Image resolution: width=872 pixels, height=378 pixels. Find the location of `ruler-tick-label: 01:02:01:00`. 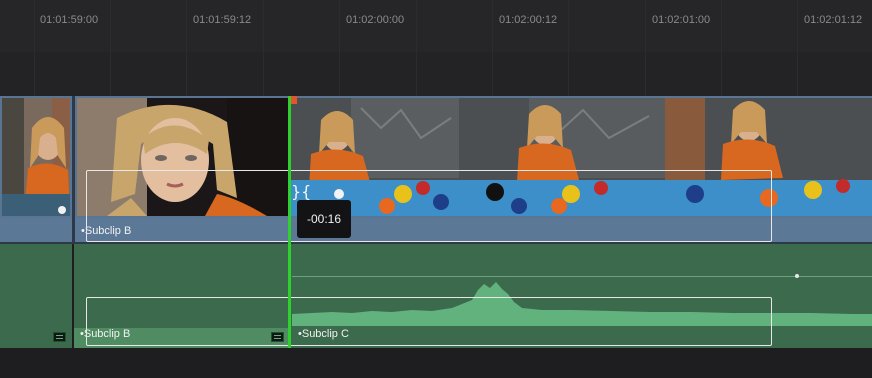

ruler-tick-label: 01:02:01:00 is located at coordinates (681, 20).